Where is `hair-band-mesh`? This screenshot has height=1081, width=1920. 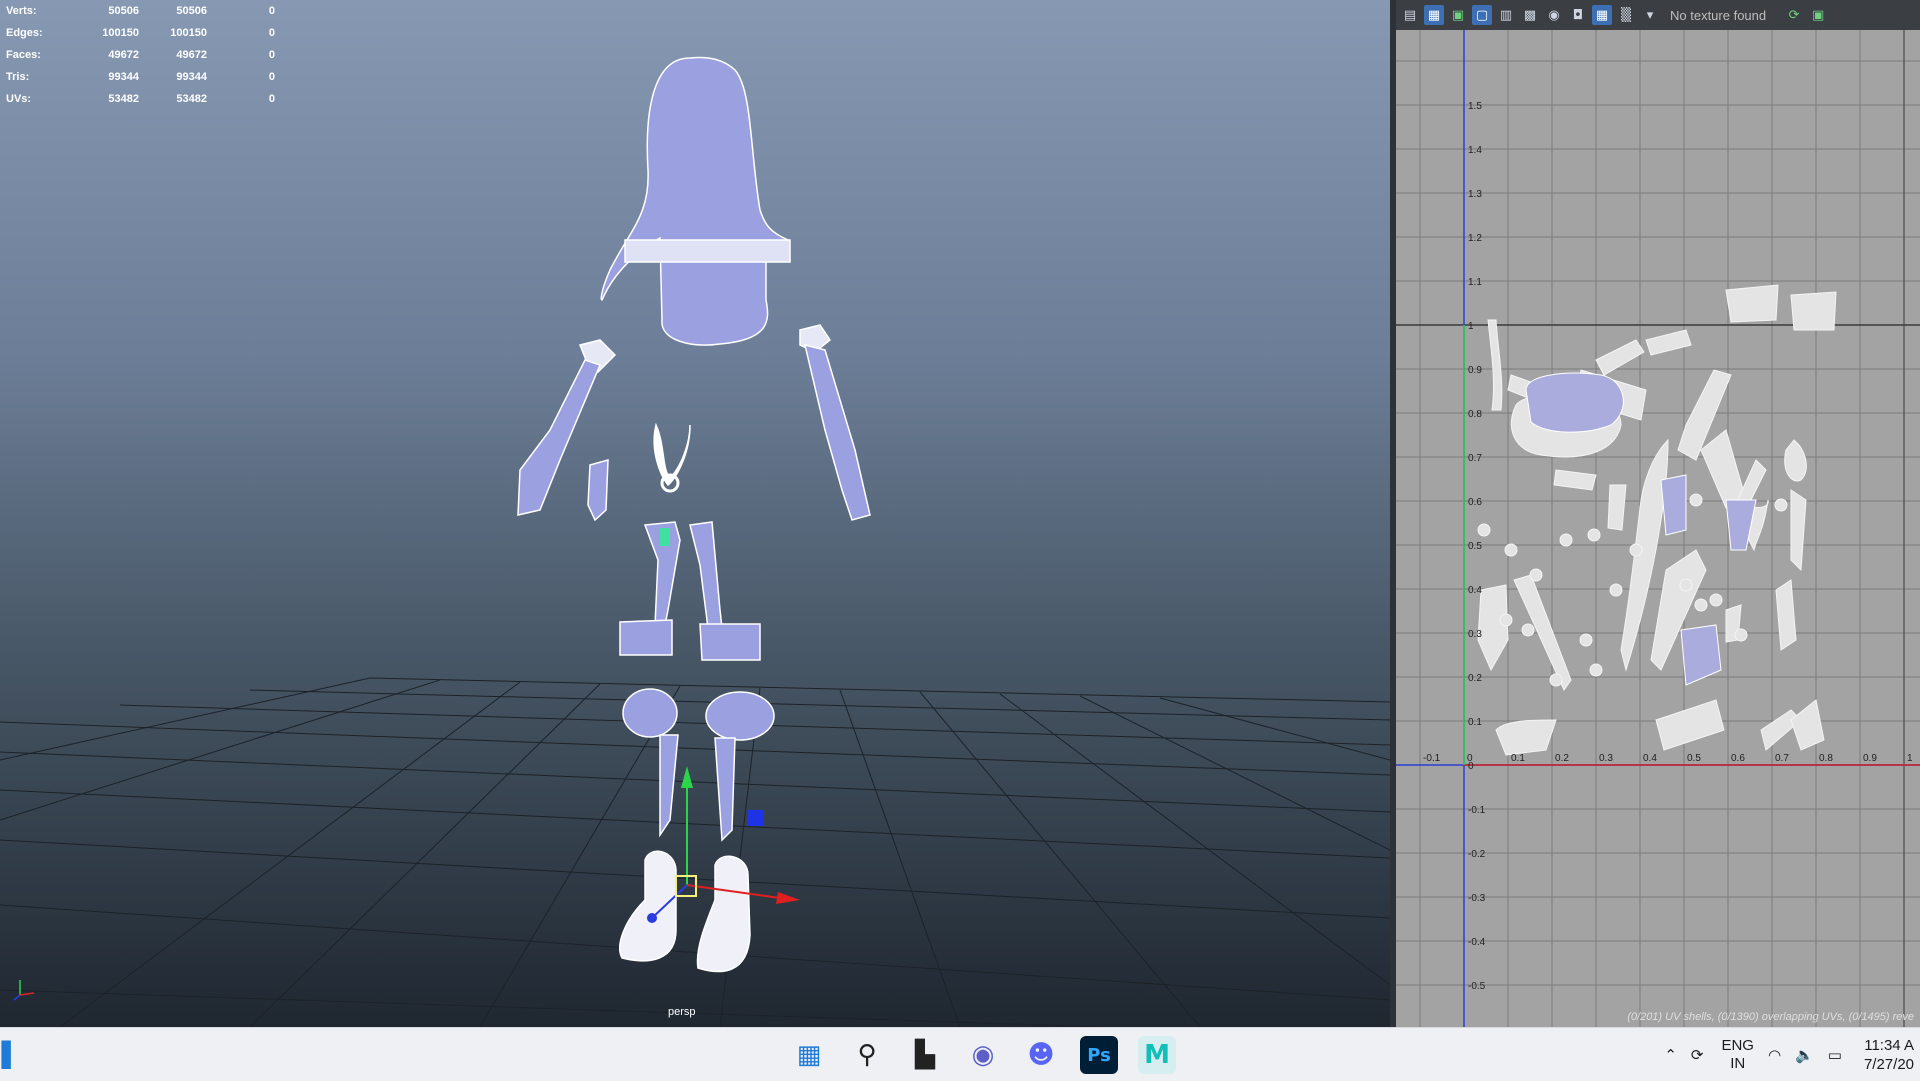 hair-band-mesh is located at coordinates (707, 251).